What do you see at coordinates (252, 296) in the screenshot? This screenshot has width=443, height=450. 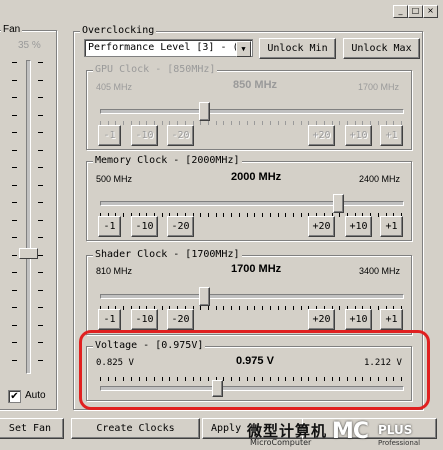 I see `shader-clock-slider-track` at bounding box center [252, 296].